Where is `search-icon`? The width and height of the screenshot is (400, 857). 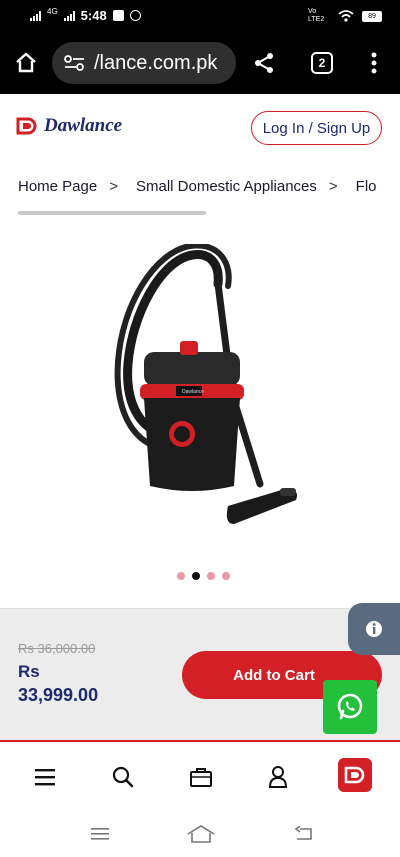 search-icon is located at coordinates (123, 777).